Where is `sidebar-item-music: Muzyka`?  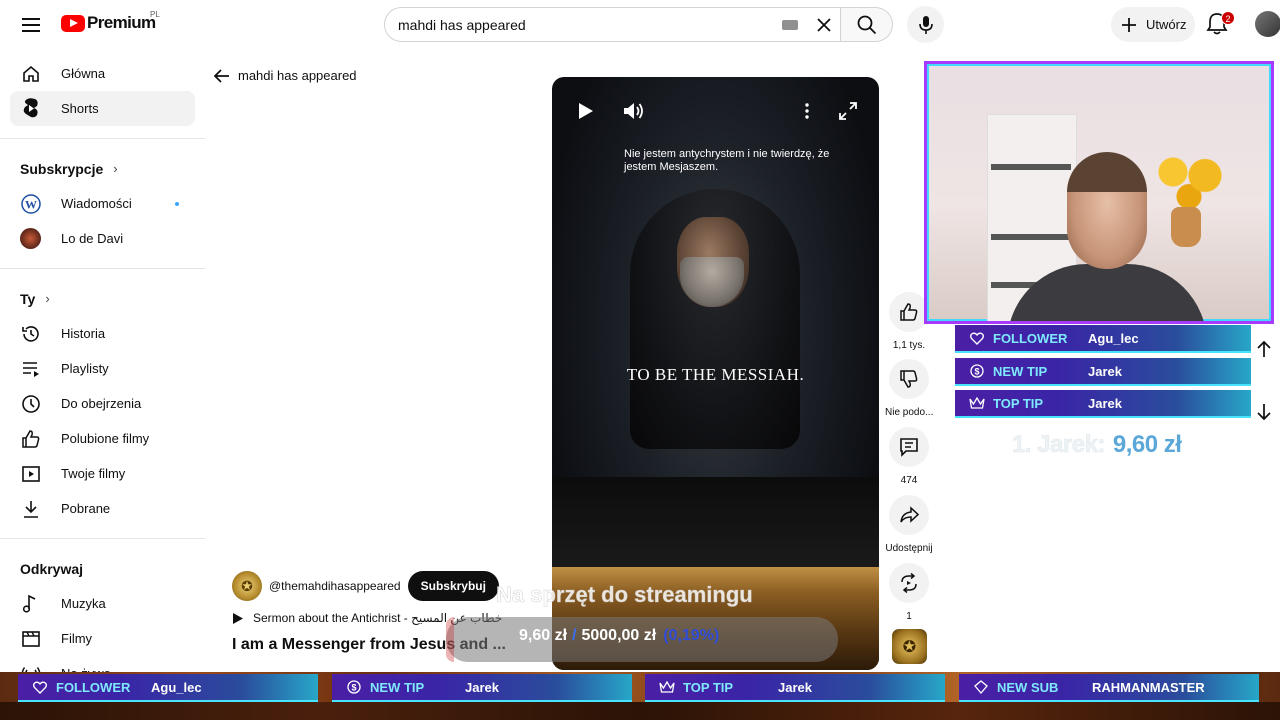 sidebar-item-music: Muzyka is located at coordinates (102, 603).